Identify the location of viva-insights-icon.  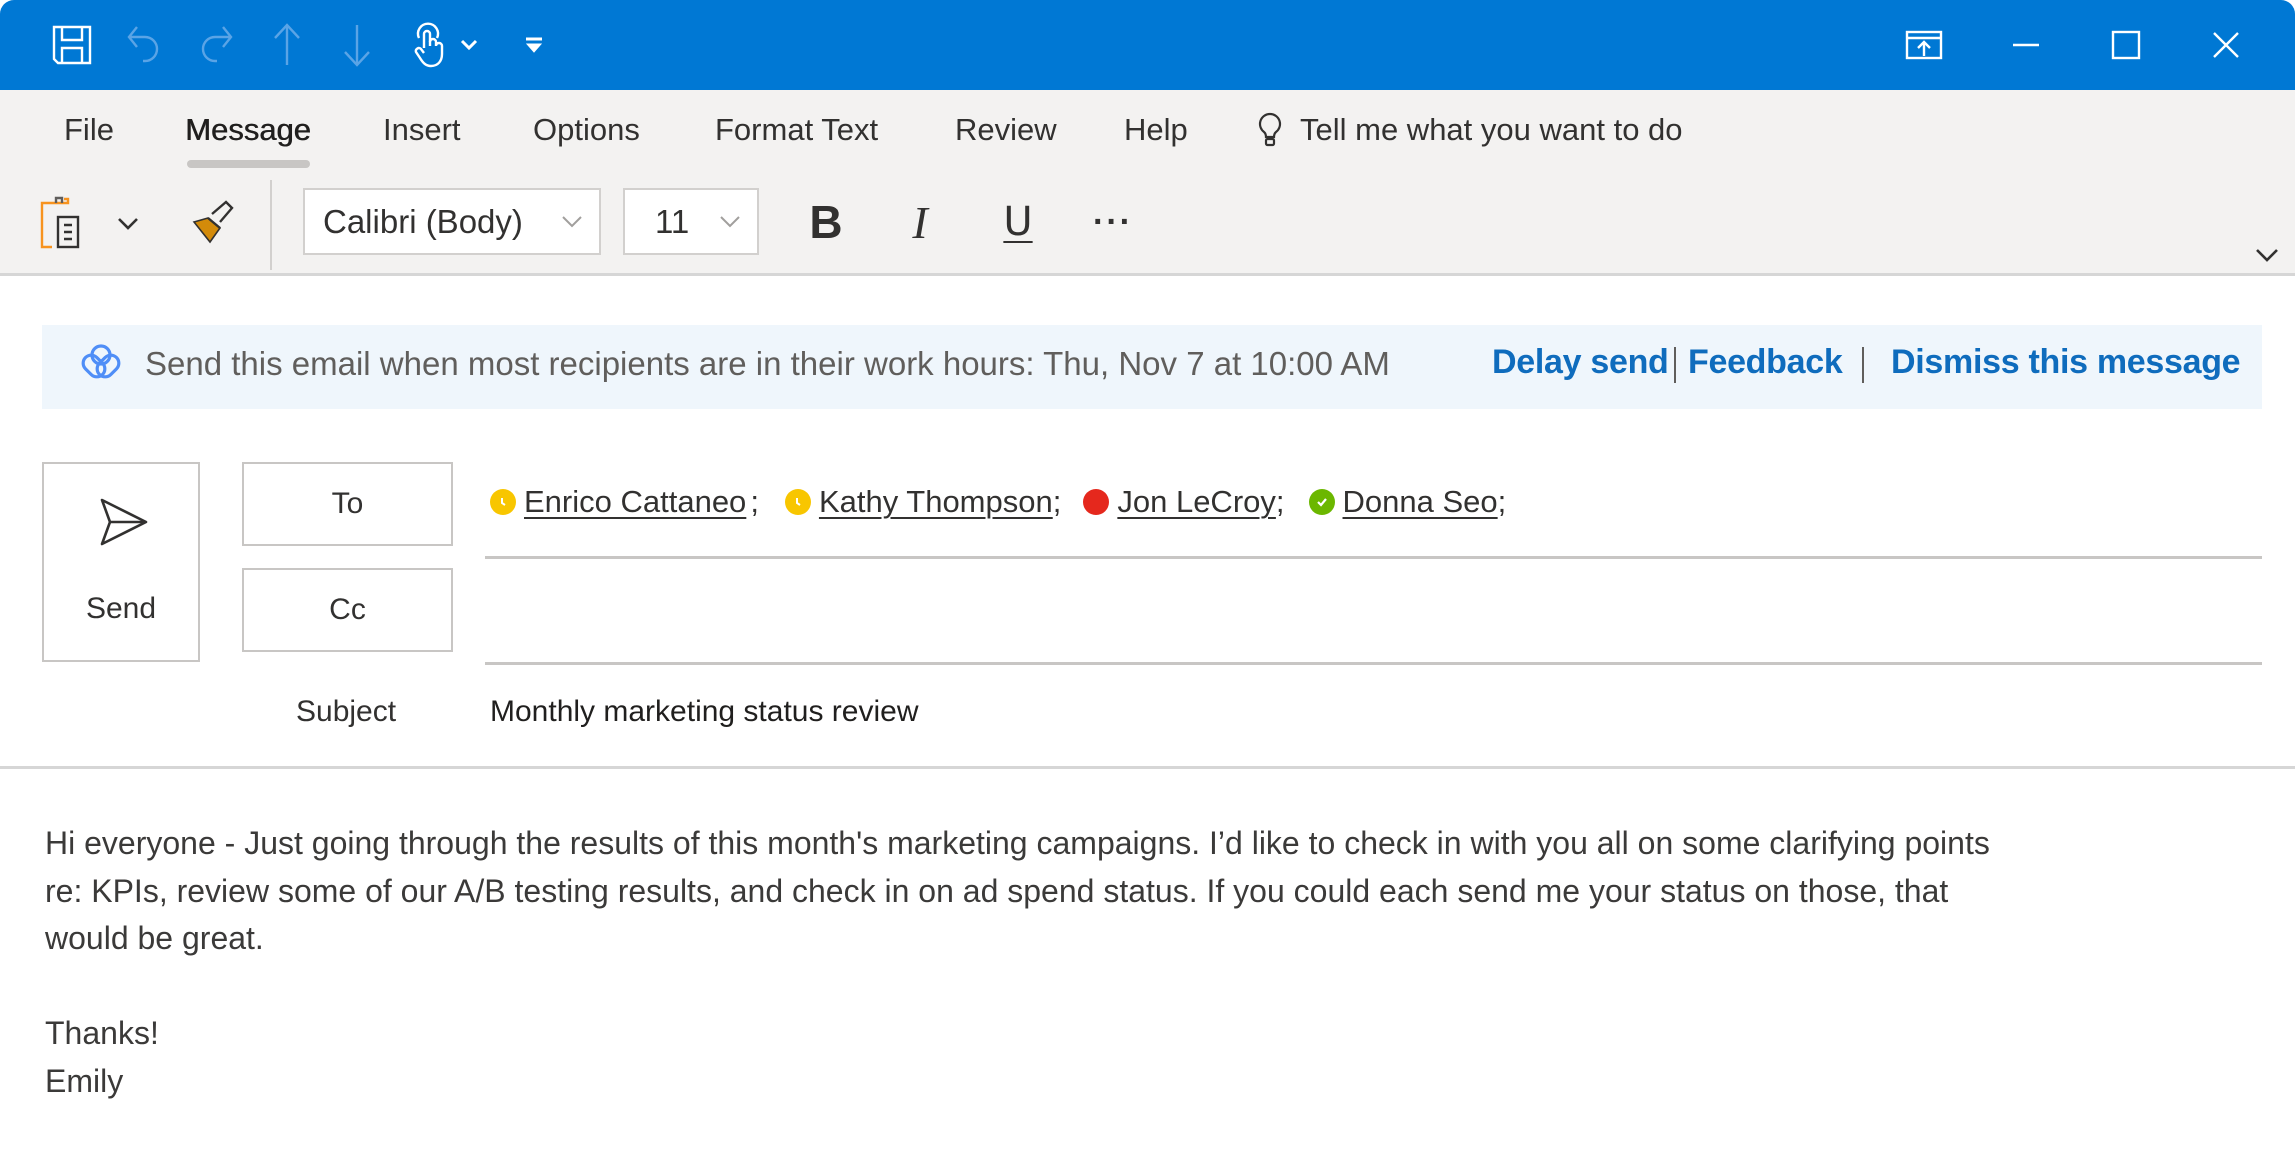
(101, 361).